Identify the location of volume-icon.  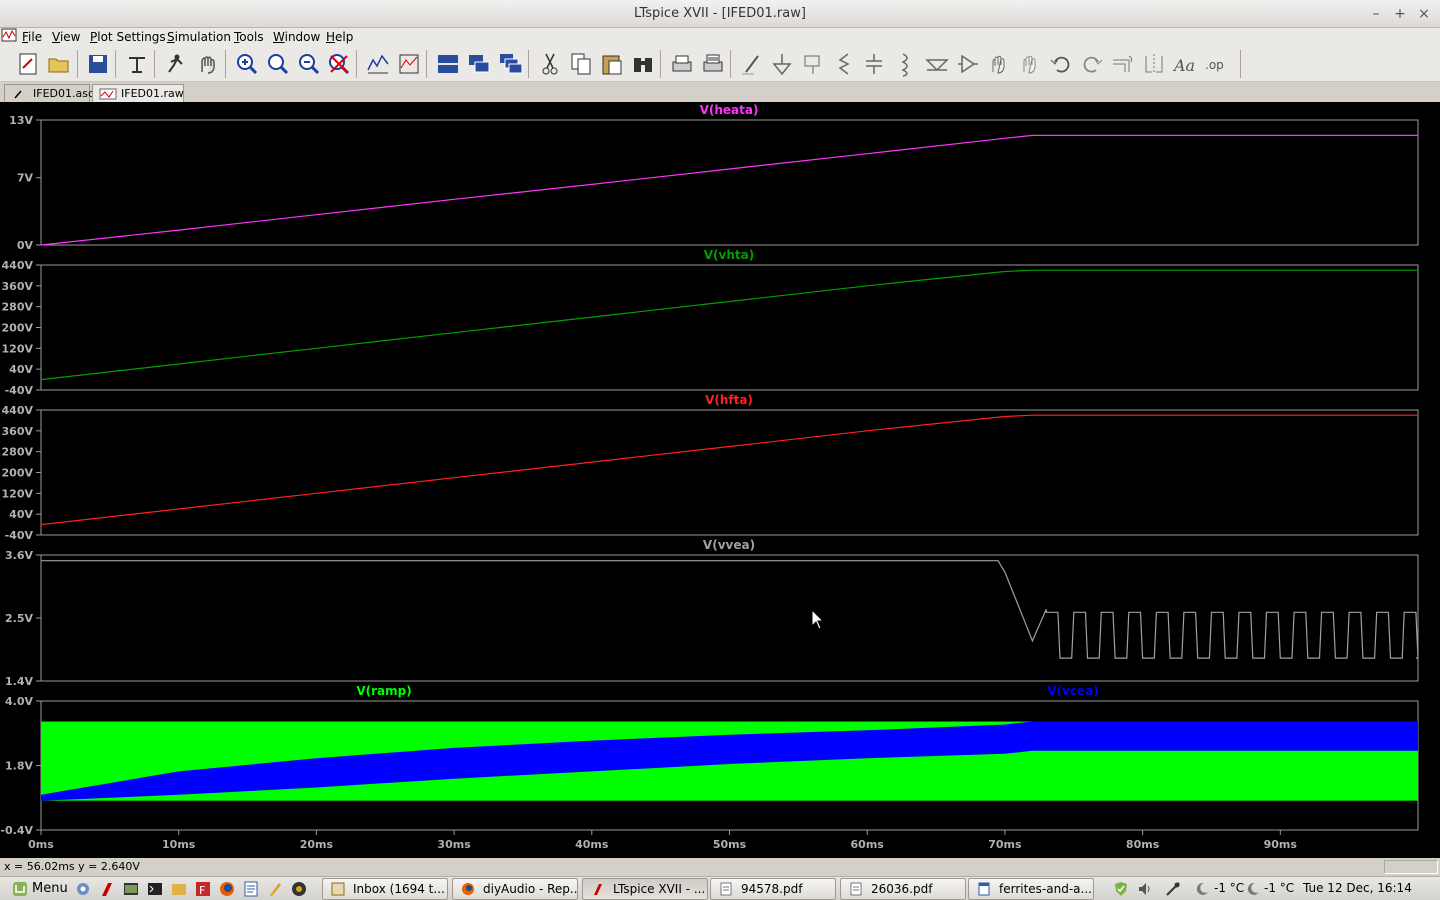
(1145, 889).